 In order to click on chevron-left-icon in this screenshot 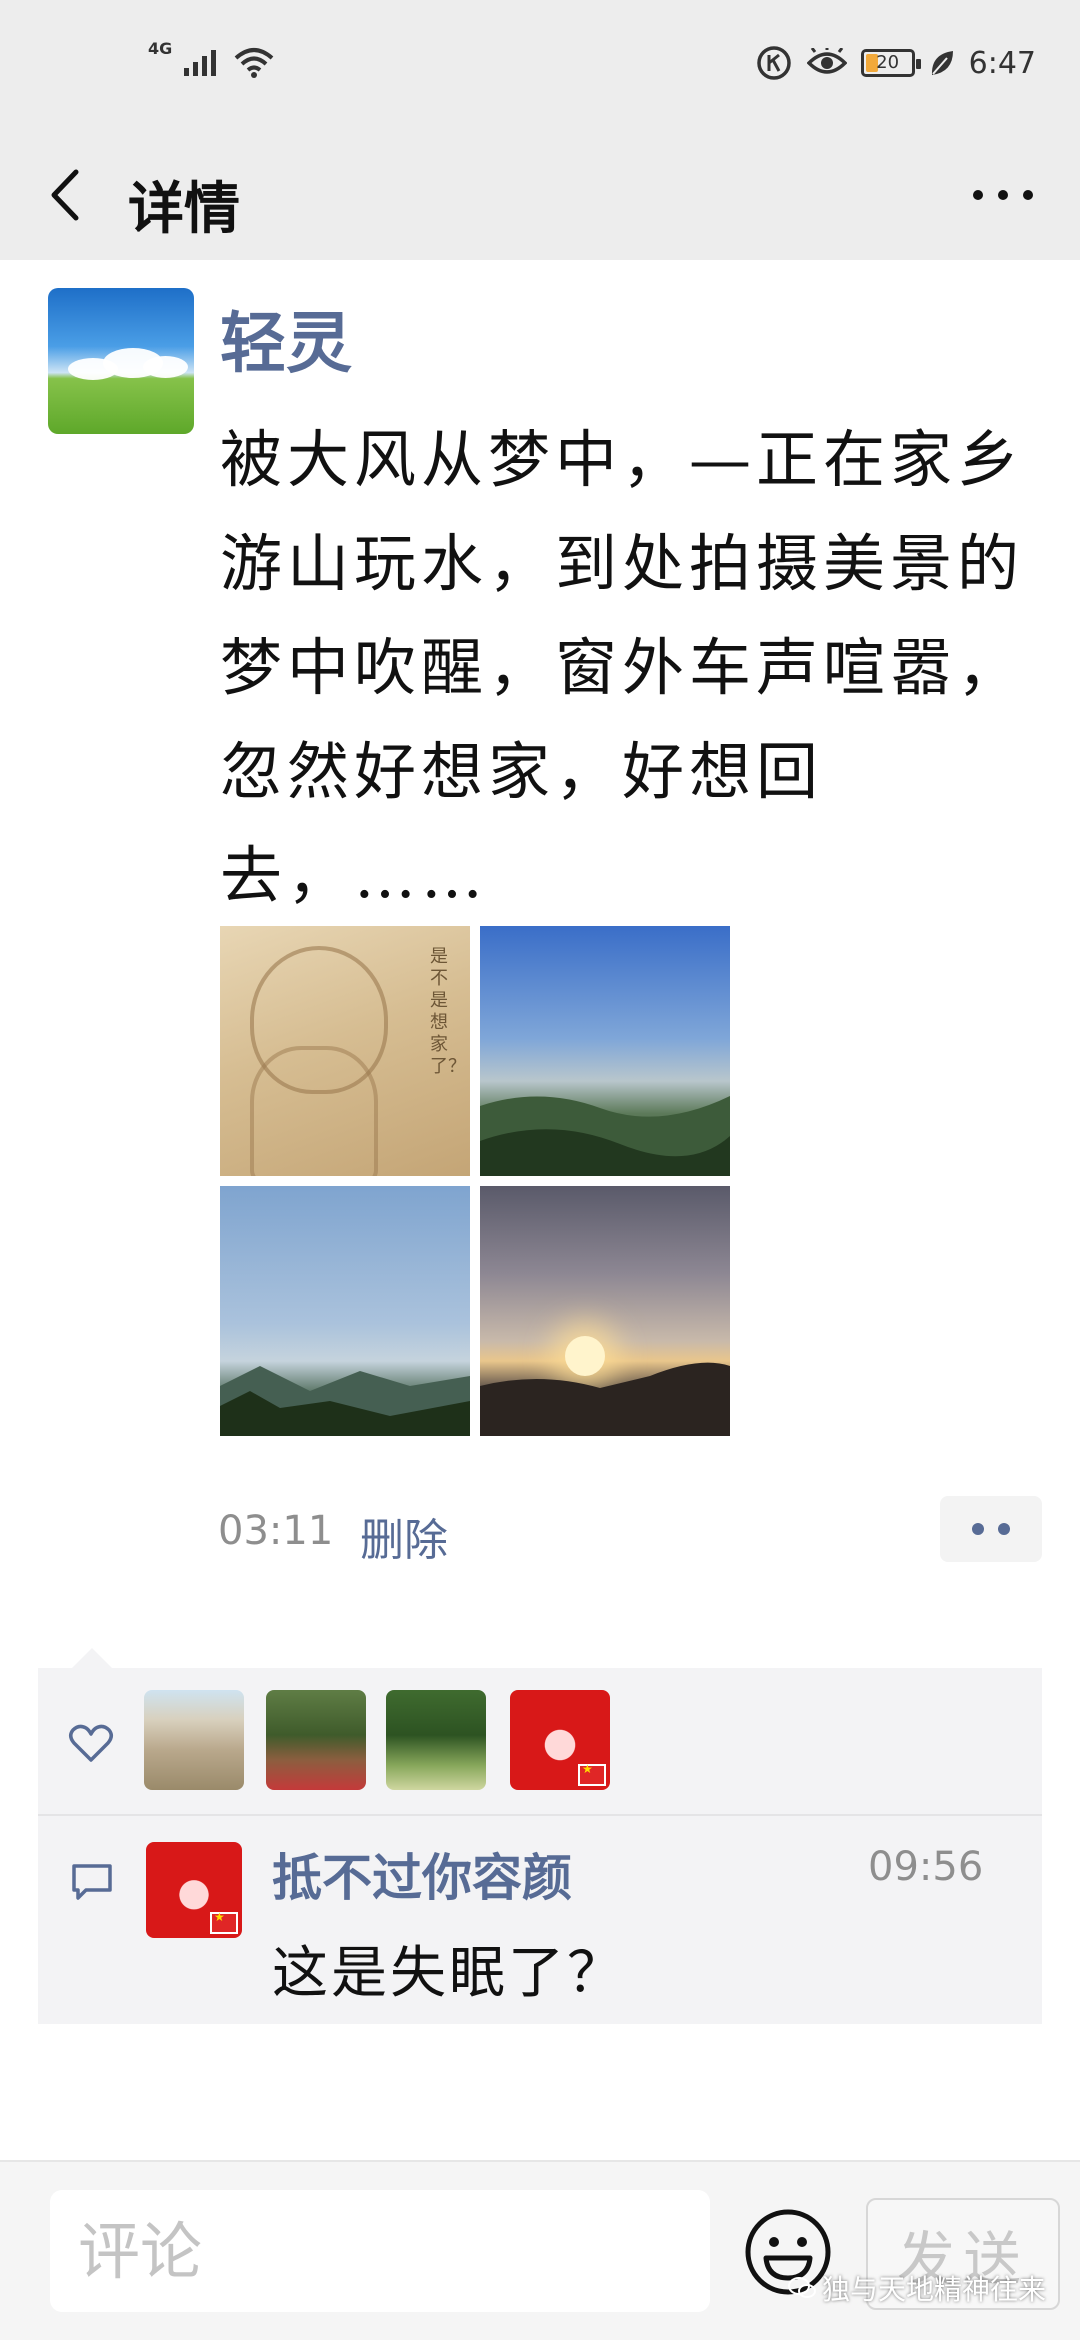, I will do `click(68, 195)`.